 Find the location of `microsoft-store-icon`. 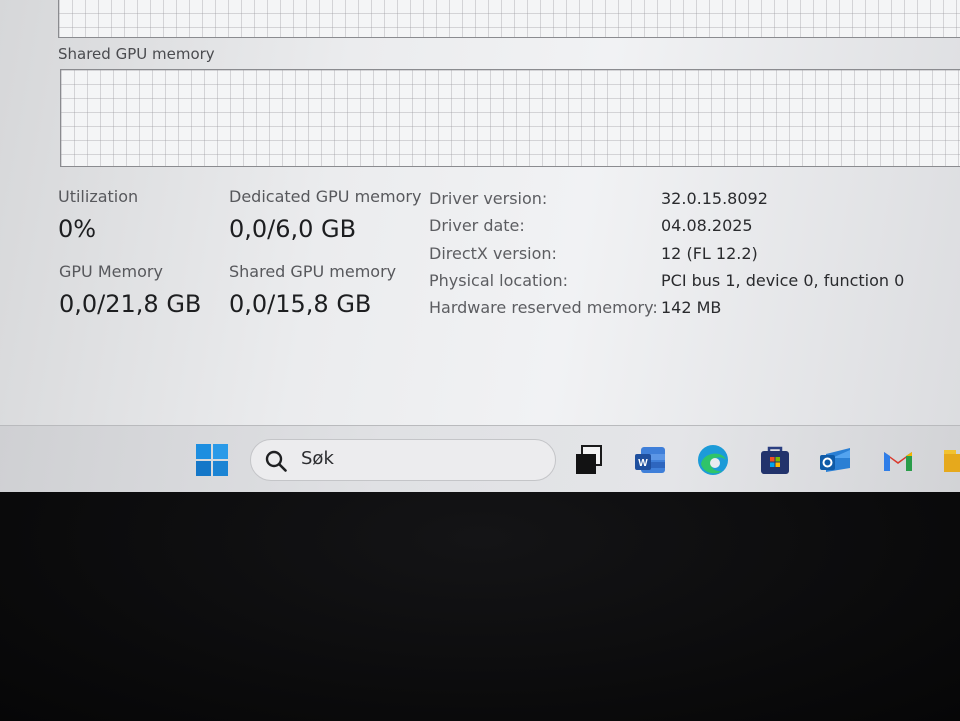

microsoft-store-icon is located at coordinates (775, 460).